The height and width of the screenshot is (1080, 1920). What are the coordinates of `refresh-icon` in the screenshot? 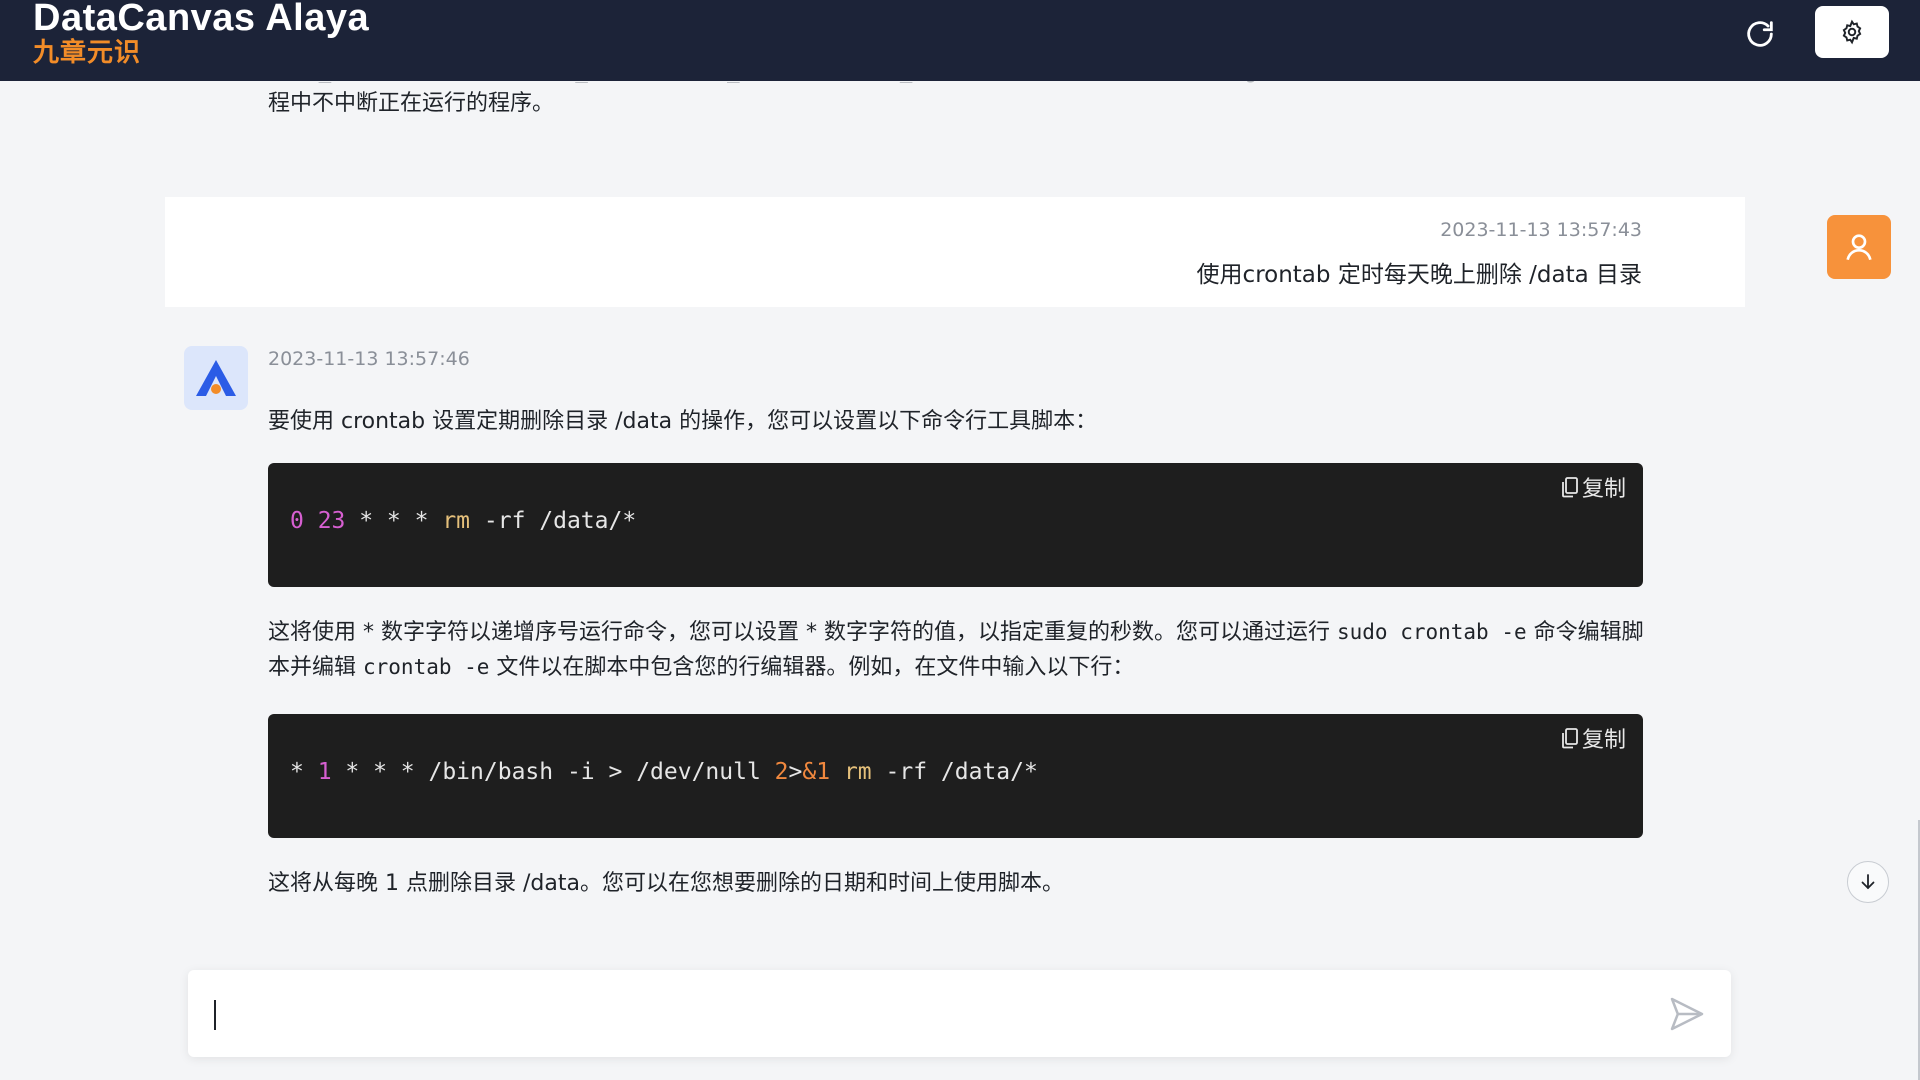 It's located at (1760, 34).